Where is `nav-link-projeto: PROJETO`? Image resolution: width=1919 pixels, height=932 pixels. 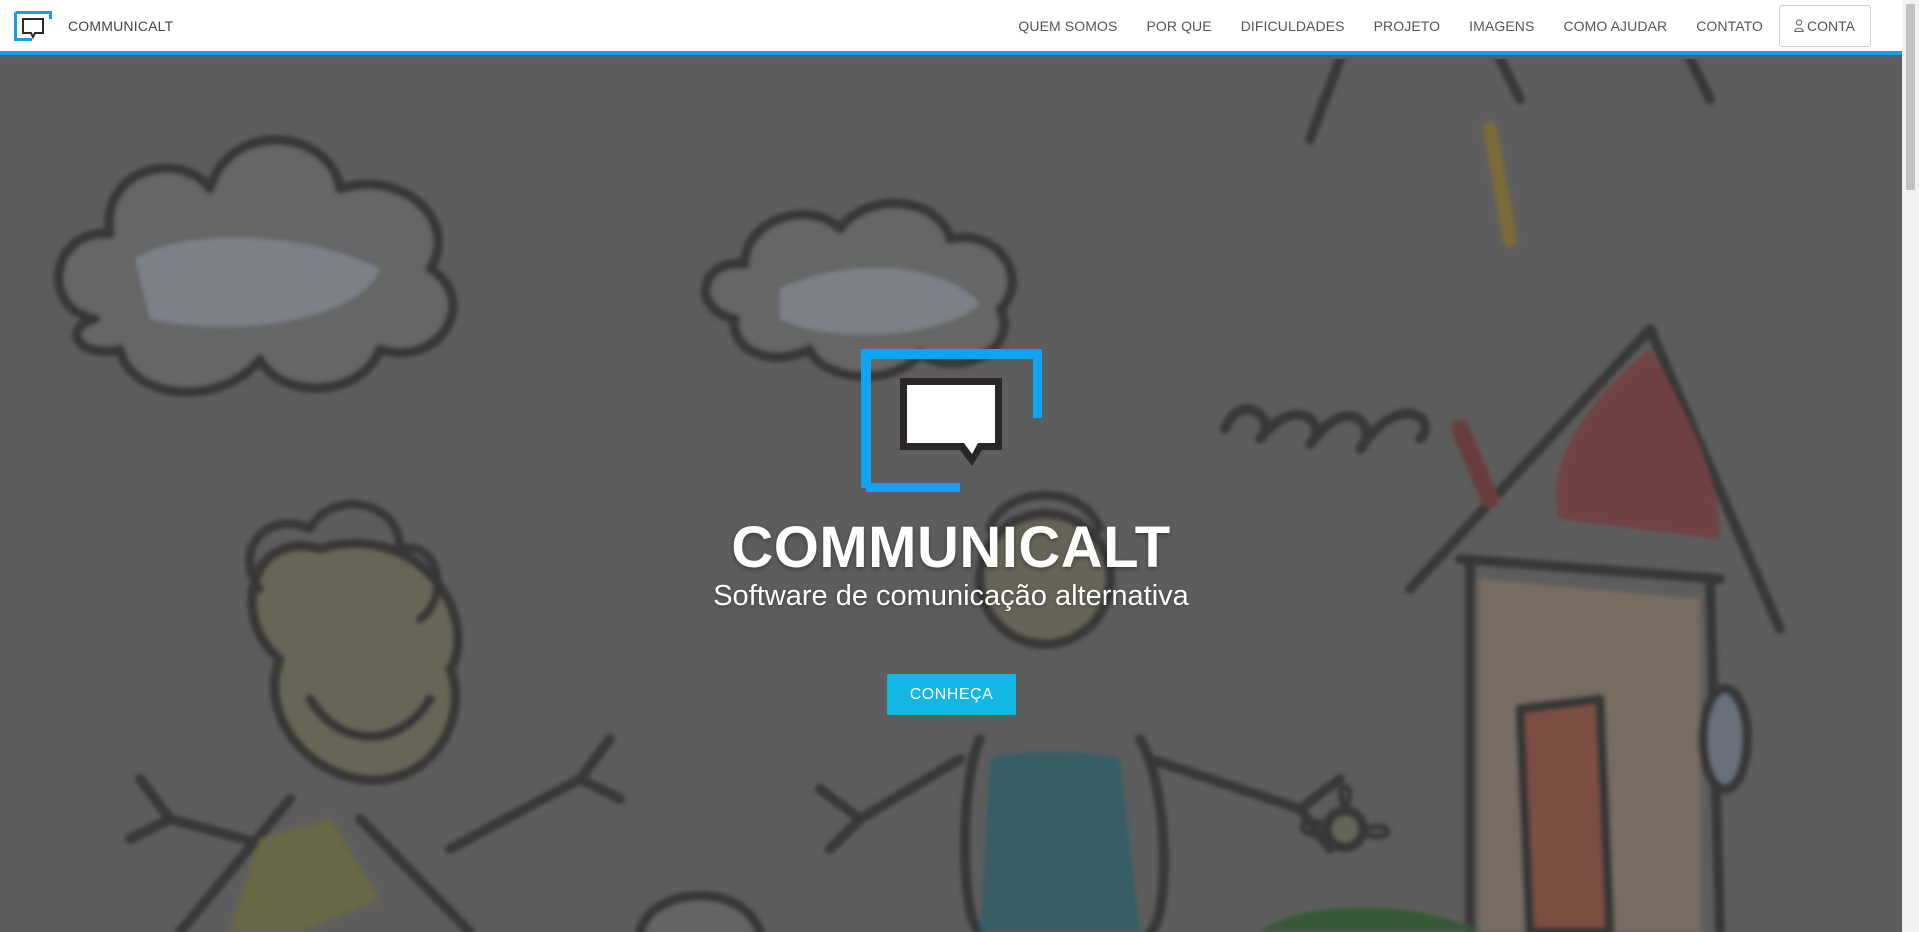
nav-link-projeto: PROJETO is located at coordinates (1407, 26).